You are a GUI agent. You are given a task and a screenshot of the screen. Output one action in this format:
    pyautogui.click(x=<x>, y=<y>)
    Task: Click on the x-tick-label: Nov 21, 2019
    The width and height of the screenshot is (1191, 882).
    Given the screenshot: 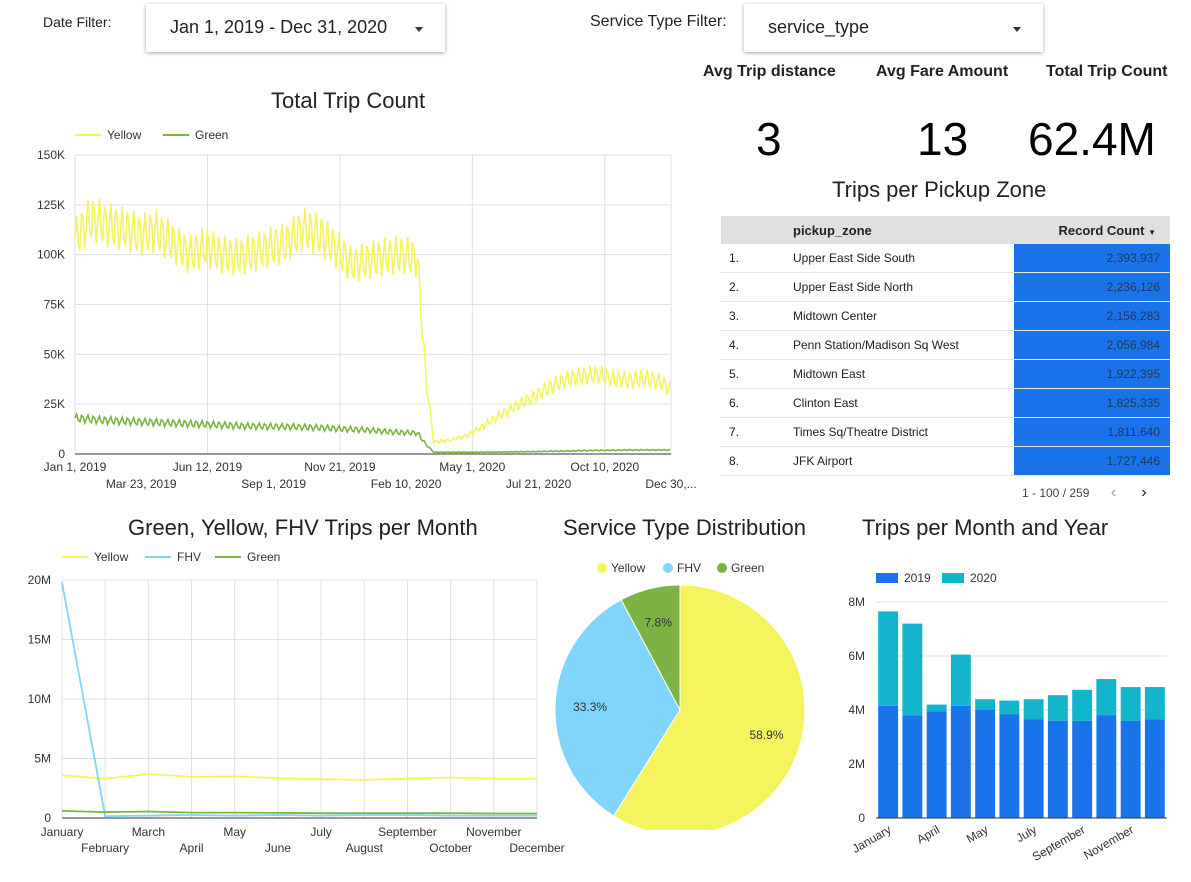 What is the action you would take?
    pyautogui.click(x=340, y=467)
    